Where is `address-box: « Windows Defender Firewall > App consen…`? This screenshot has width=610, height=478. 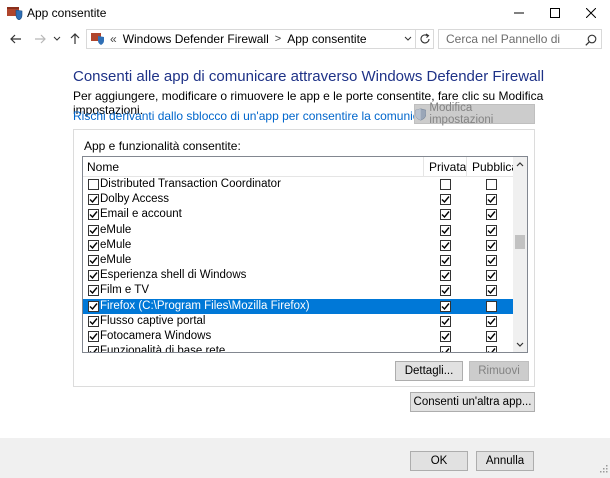 address-box: « Windows Defender Firewall > App consen… is located at coordinates (251, 39).